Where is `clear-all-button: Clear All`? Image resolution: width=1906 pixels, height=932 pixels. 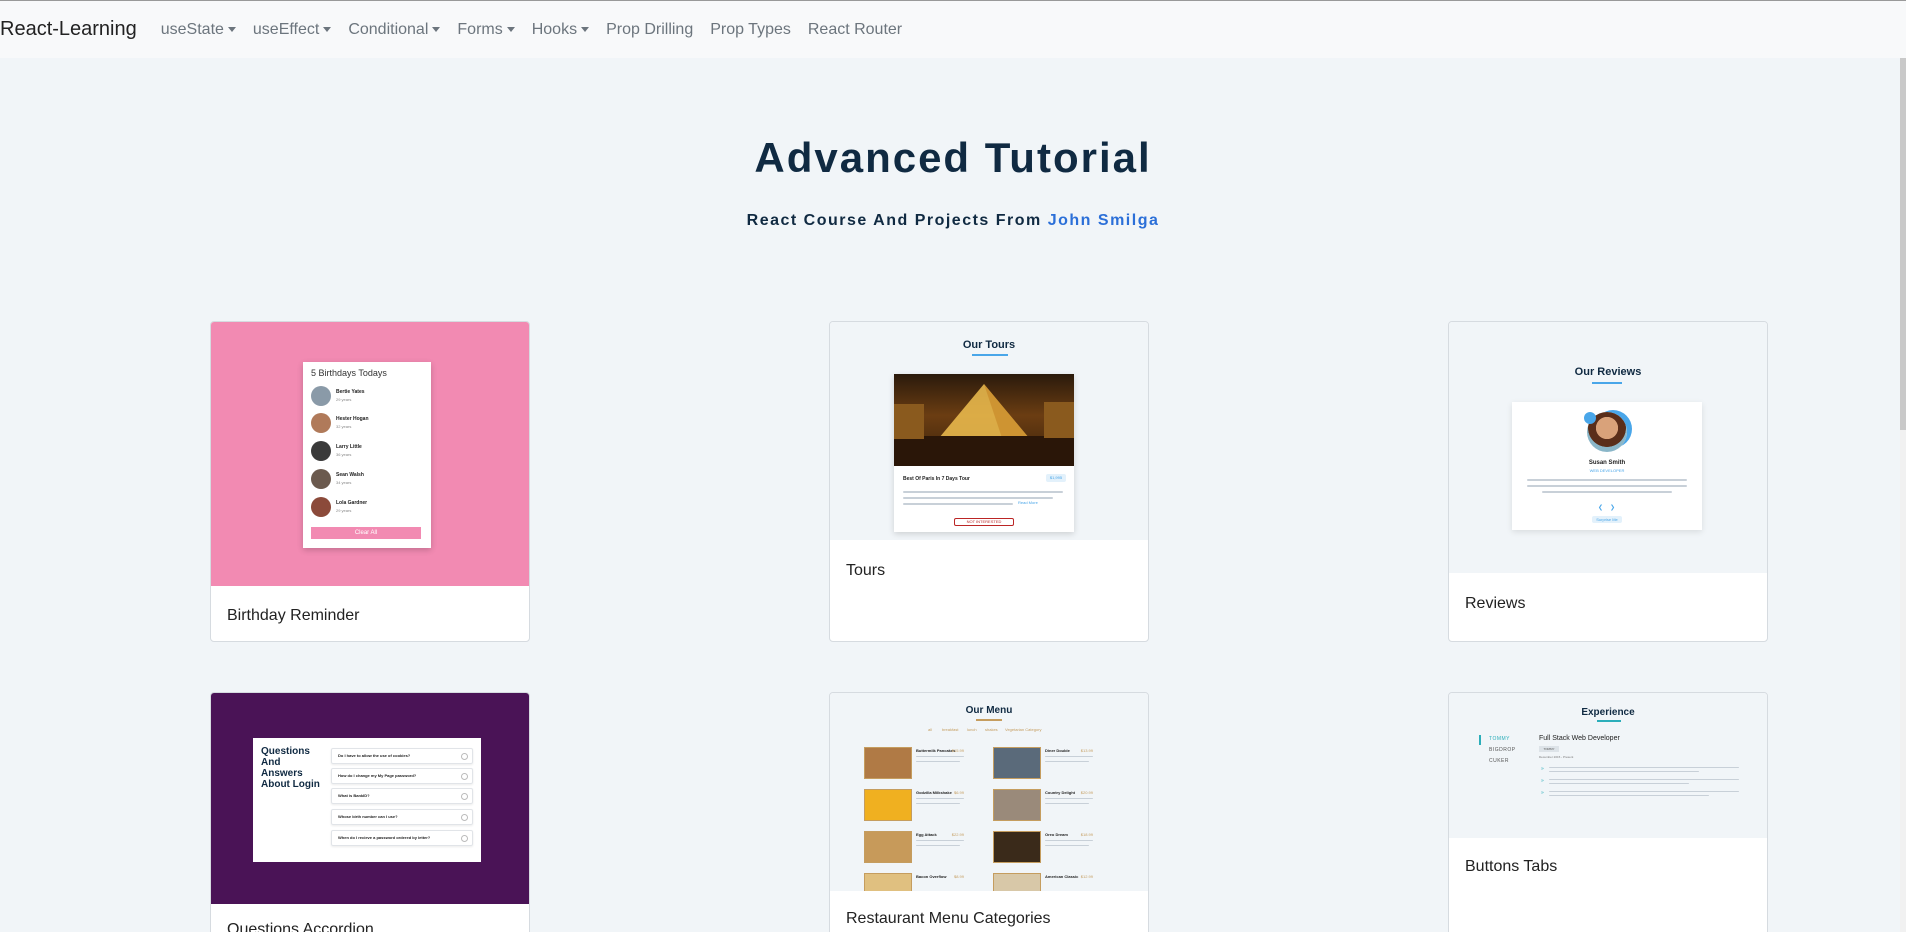 clear-all-button: Clear All is located at coordinates (366, 533).